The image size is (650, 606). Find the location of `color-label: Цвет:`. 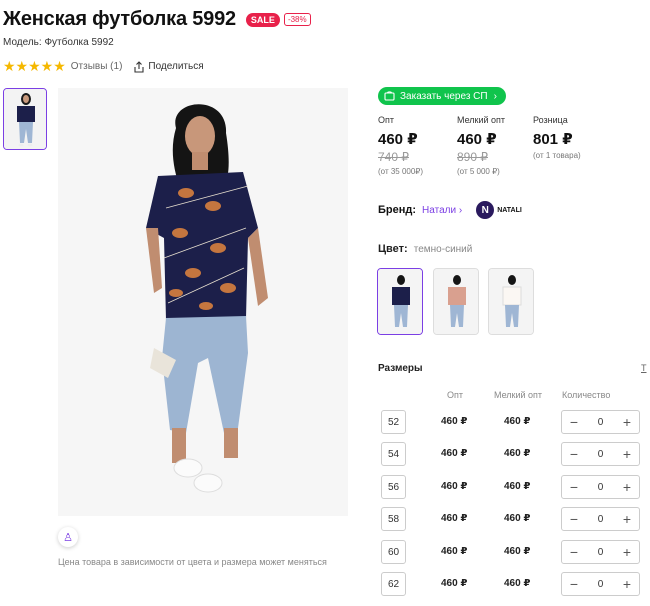

color-label: Цвет: is located at coordinates (393, 249).